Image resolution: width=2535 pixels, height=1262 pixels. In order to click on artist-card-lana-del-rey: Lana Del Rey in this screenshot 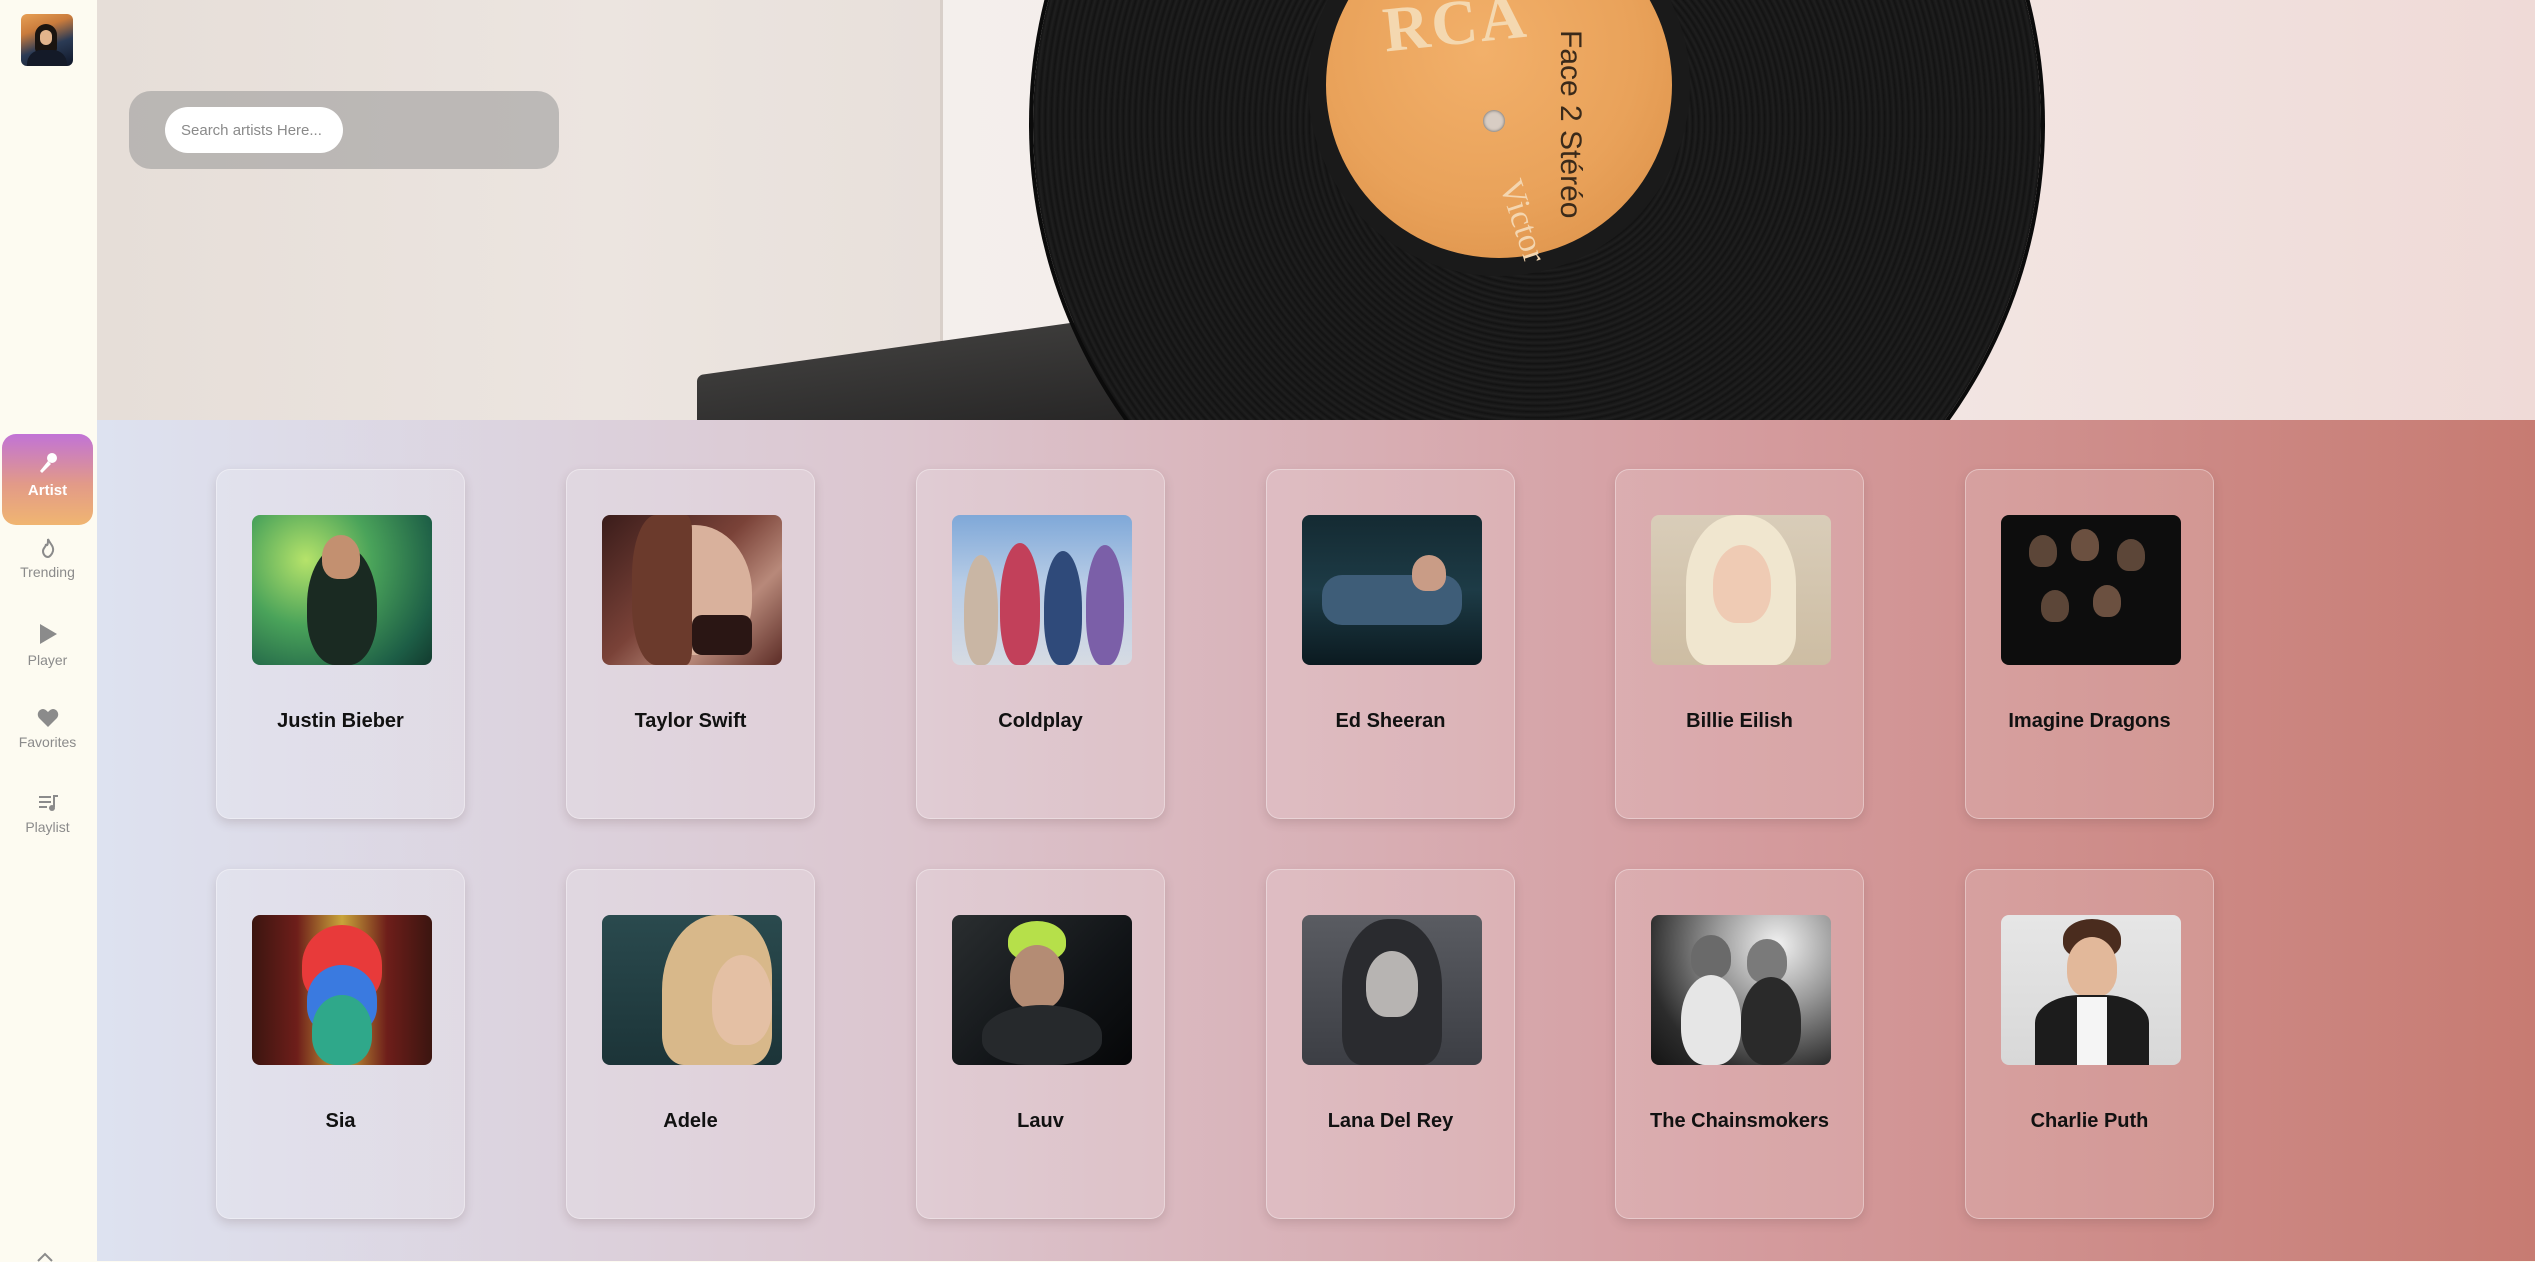, I will do `click(1390, 1044)`.